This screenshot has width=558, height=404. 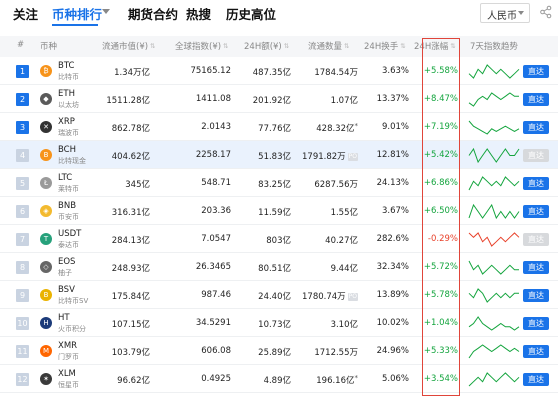 What do you see at coordinates (263, 47) in the screenshot?
I see `header-vol-label: 24H额(¥)` at bounding box center [263, 47].